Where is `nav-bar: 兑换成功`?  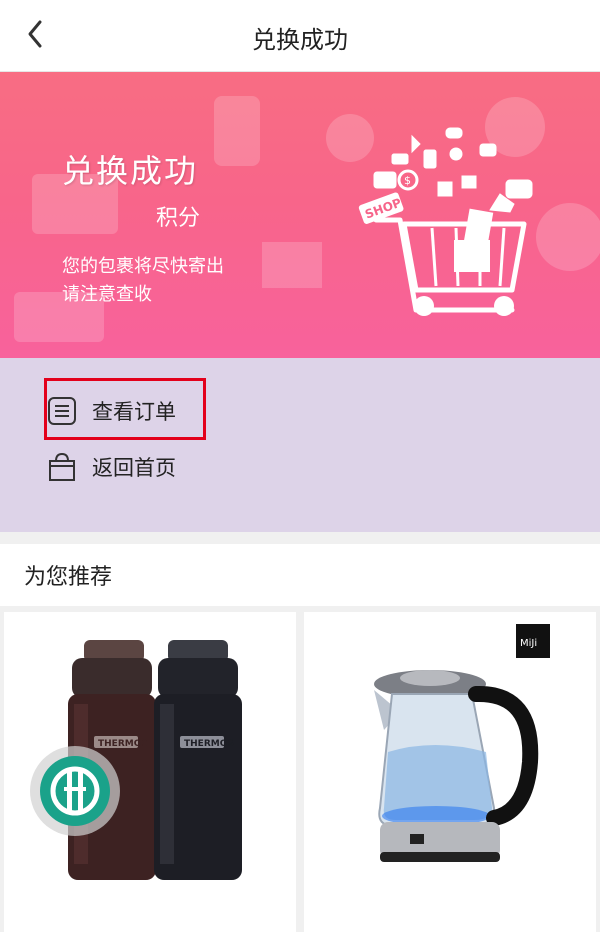 nav-bar: 兑换成功 is located at coordinates (300, 36).